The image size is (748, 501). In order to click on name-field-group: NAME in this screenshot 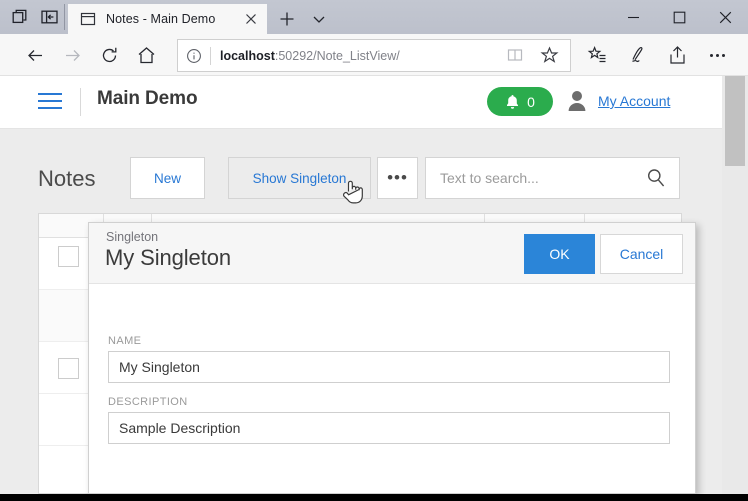, I will do `click(389, 359)`.